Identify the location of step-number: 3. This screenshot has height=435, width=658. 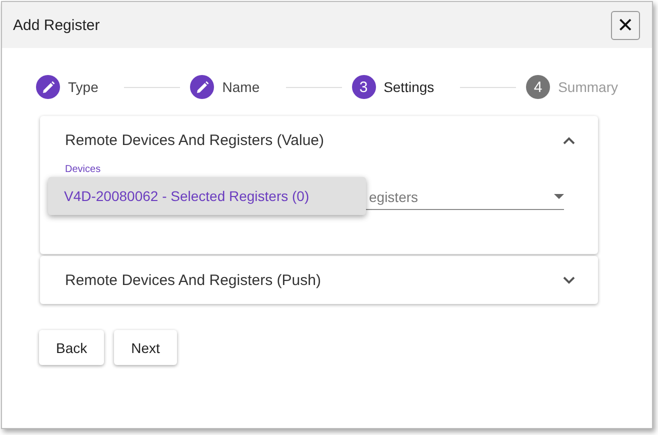
(363, 87).